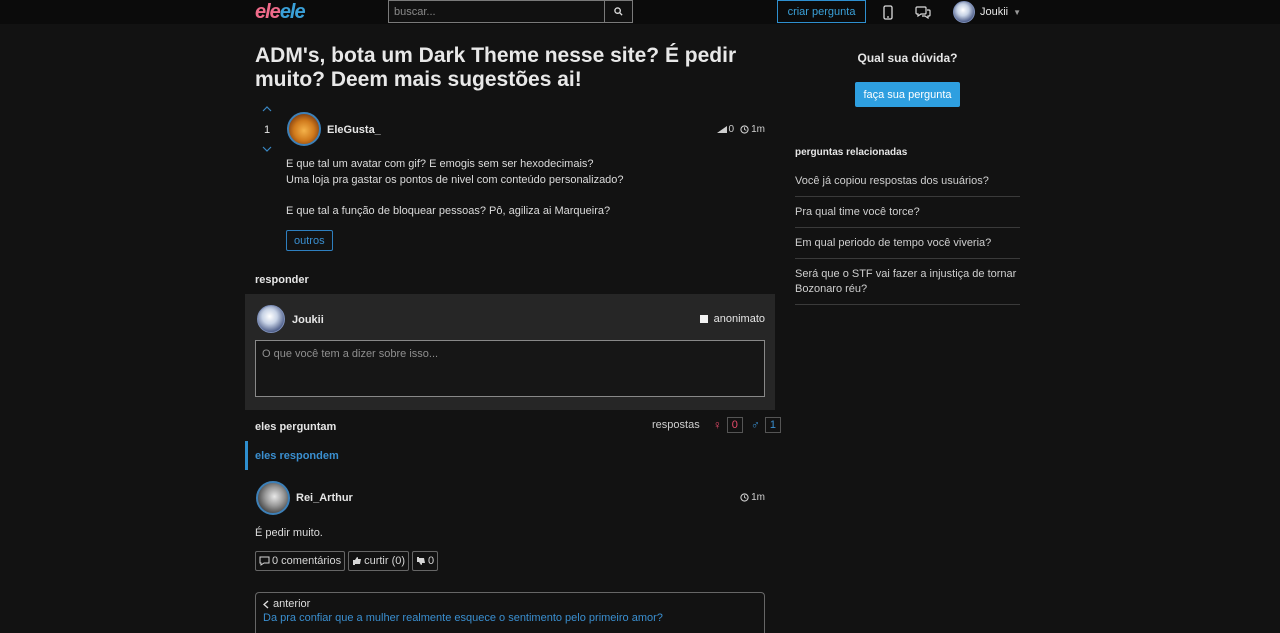 This screenshot has width=1280, height=633. I want to click on thumbs-down-icon, so click(421, 561).